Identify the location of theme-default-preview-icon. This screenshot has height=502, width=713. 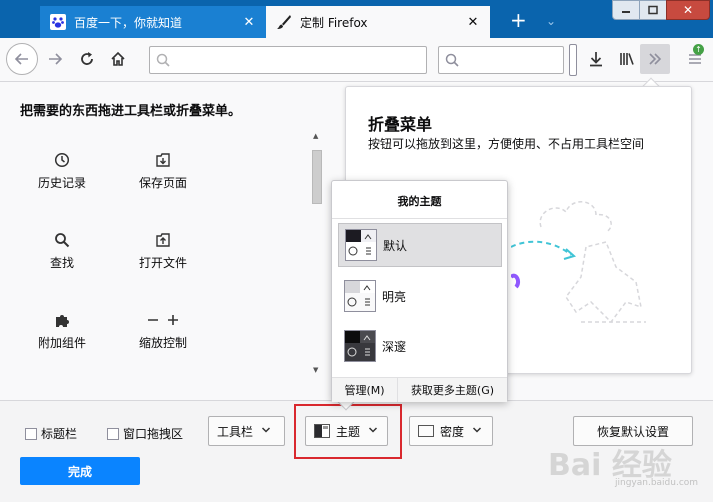
(361, 245).